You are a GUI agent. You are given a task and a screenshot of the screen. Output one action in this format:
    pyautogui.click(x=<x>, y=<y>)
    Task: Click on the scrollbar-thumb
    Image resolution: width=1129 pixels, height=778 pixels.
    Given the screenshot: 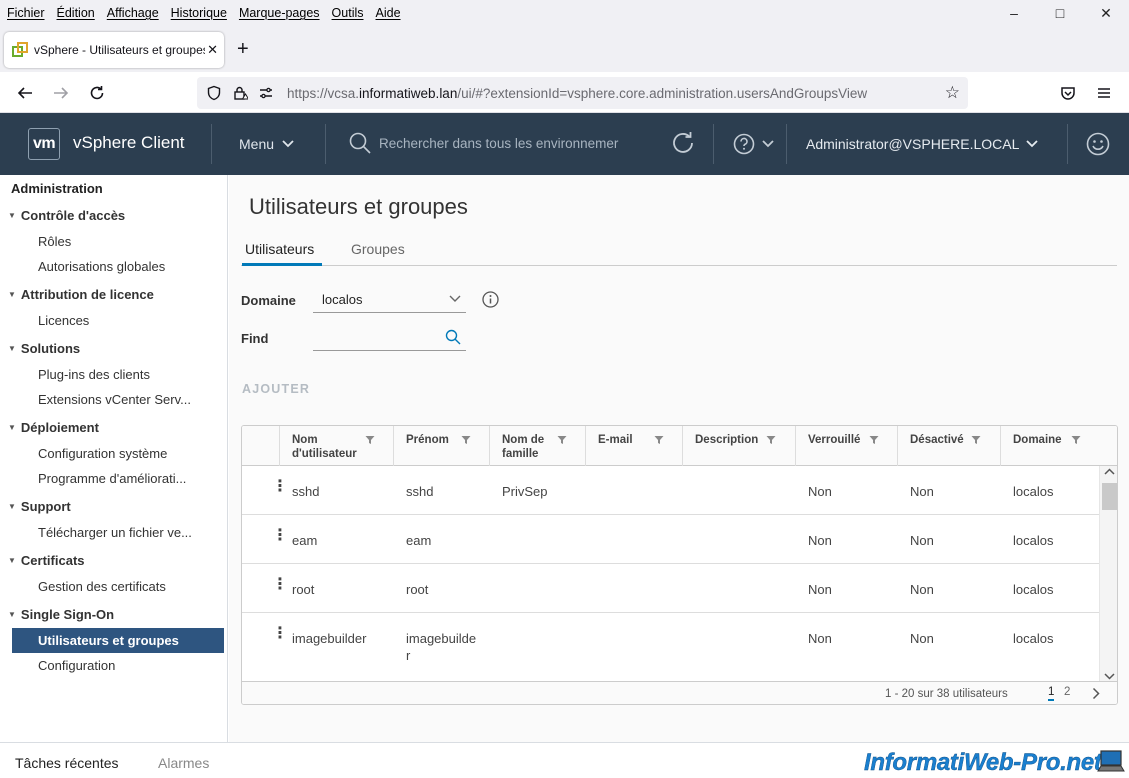 What is the action you would take?
    pyautogui.click(x=1109, y=496)
    